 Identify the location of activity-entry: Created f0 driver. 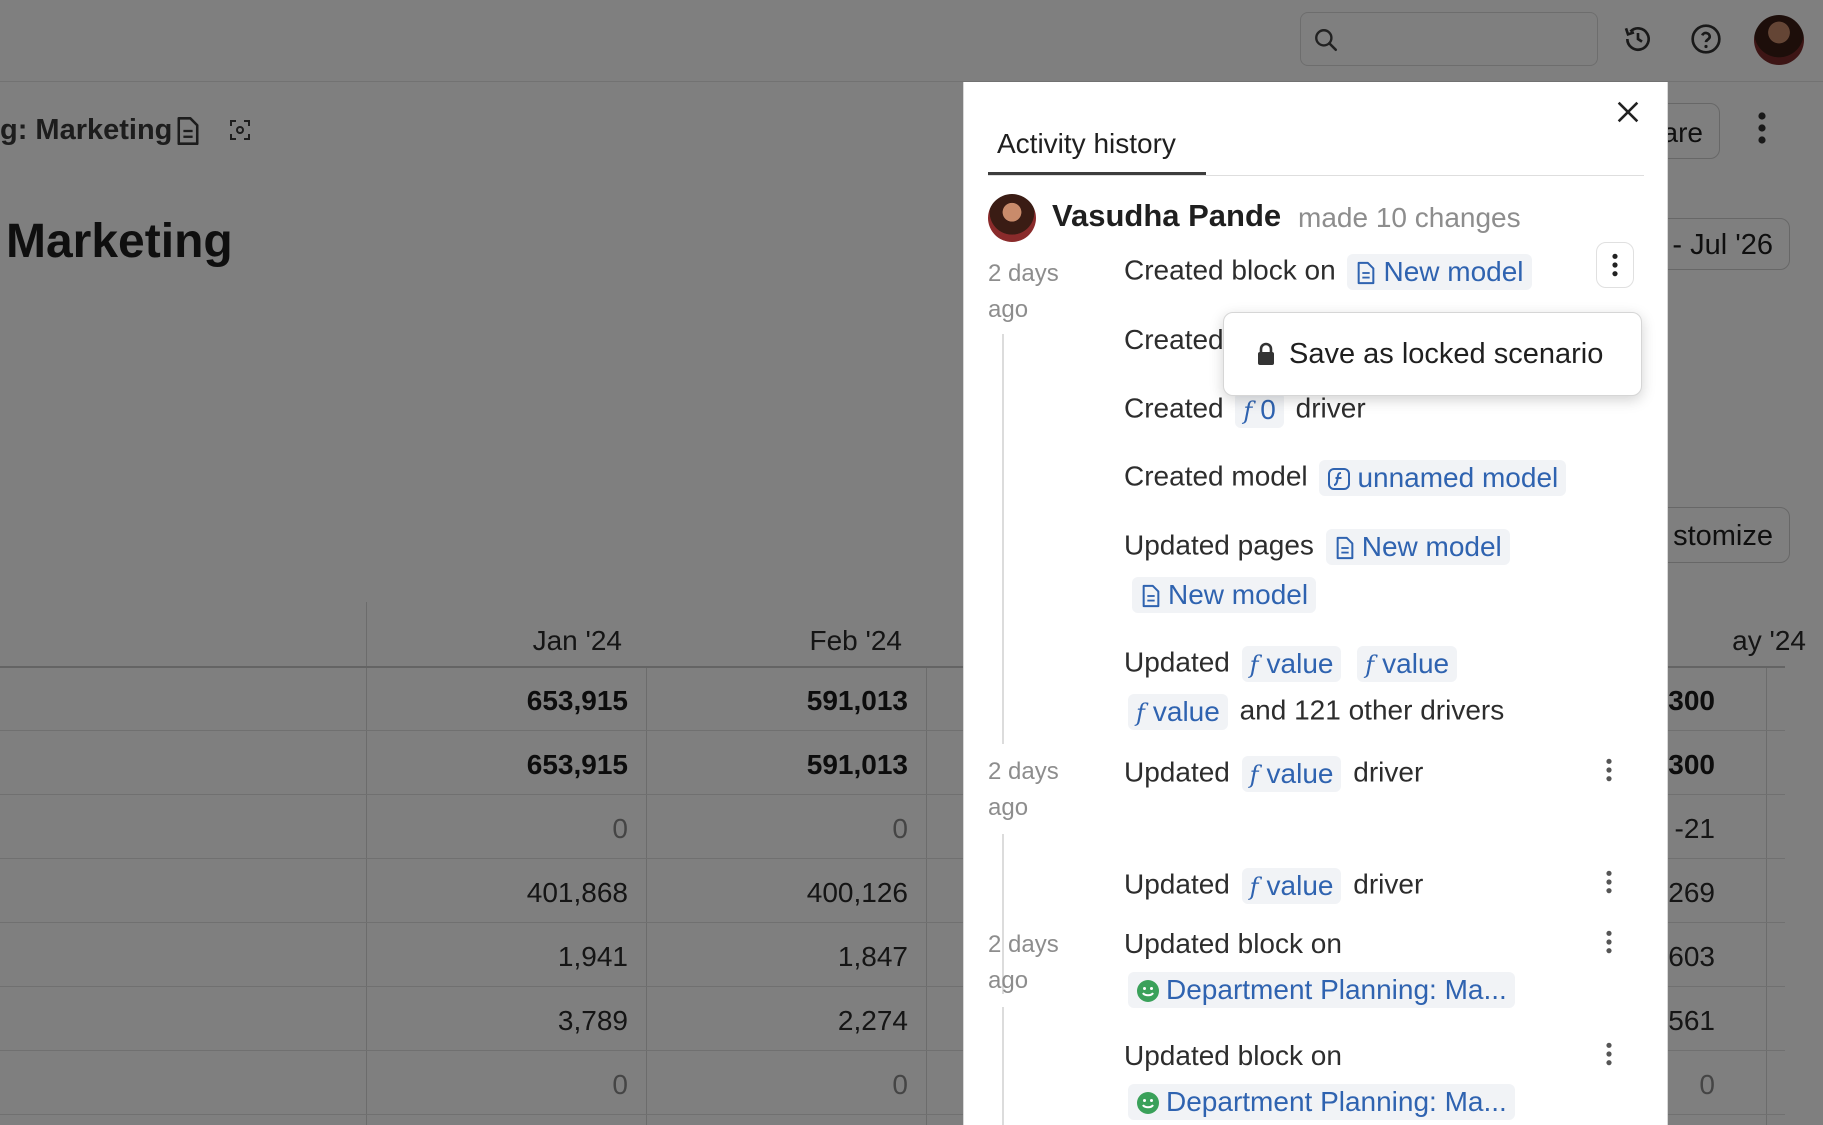
(1245, 410).